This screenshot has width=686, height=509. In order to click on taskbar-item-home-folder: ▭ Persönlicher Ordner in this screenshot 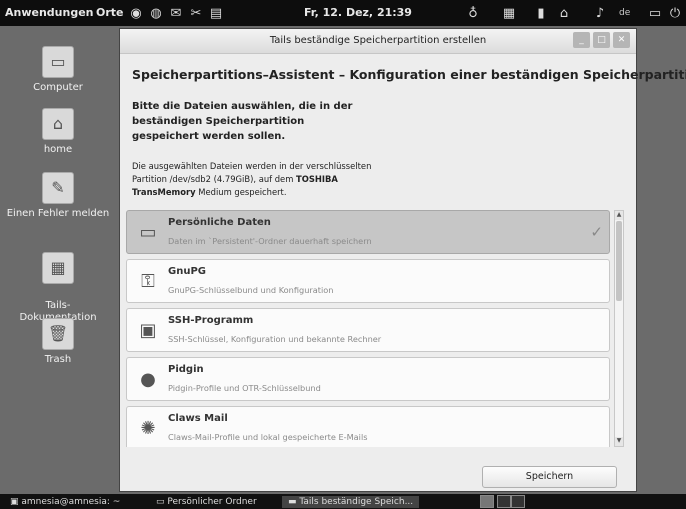, I will do `click(206, 502)`.